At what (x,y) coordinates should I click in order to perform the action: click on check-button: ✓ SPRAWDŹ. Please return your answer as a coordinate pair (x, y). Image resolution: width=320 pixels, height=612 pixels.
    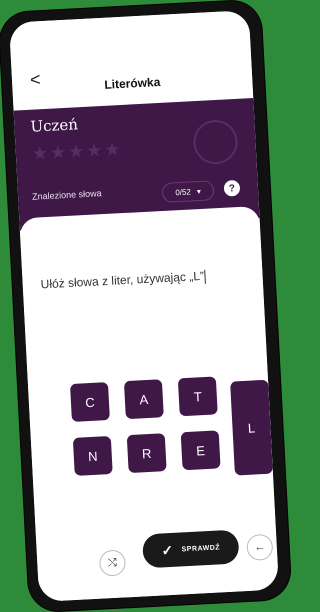
    Looking at the image, I should click on (190, 549).